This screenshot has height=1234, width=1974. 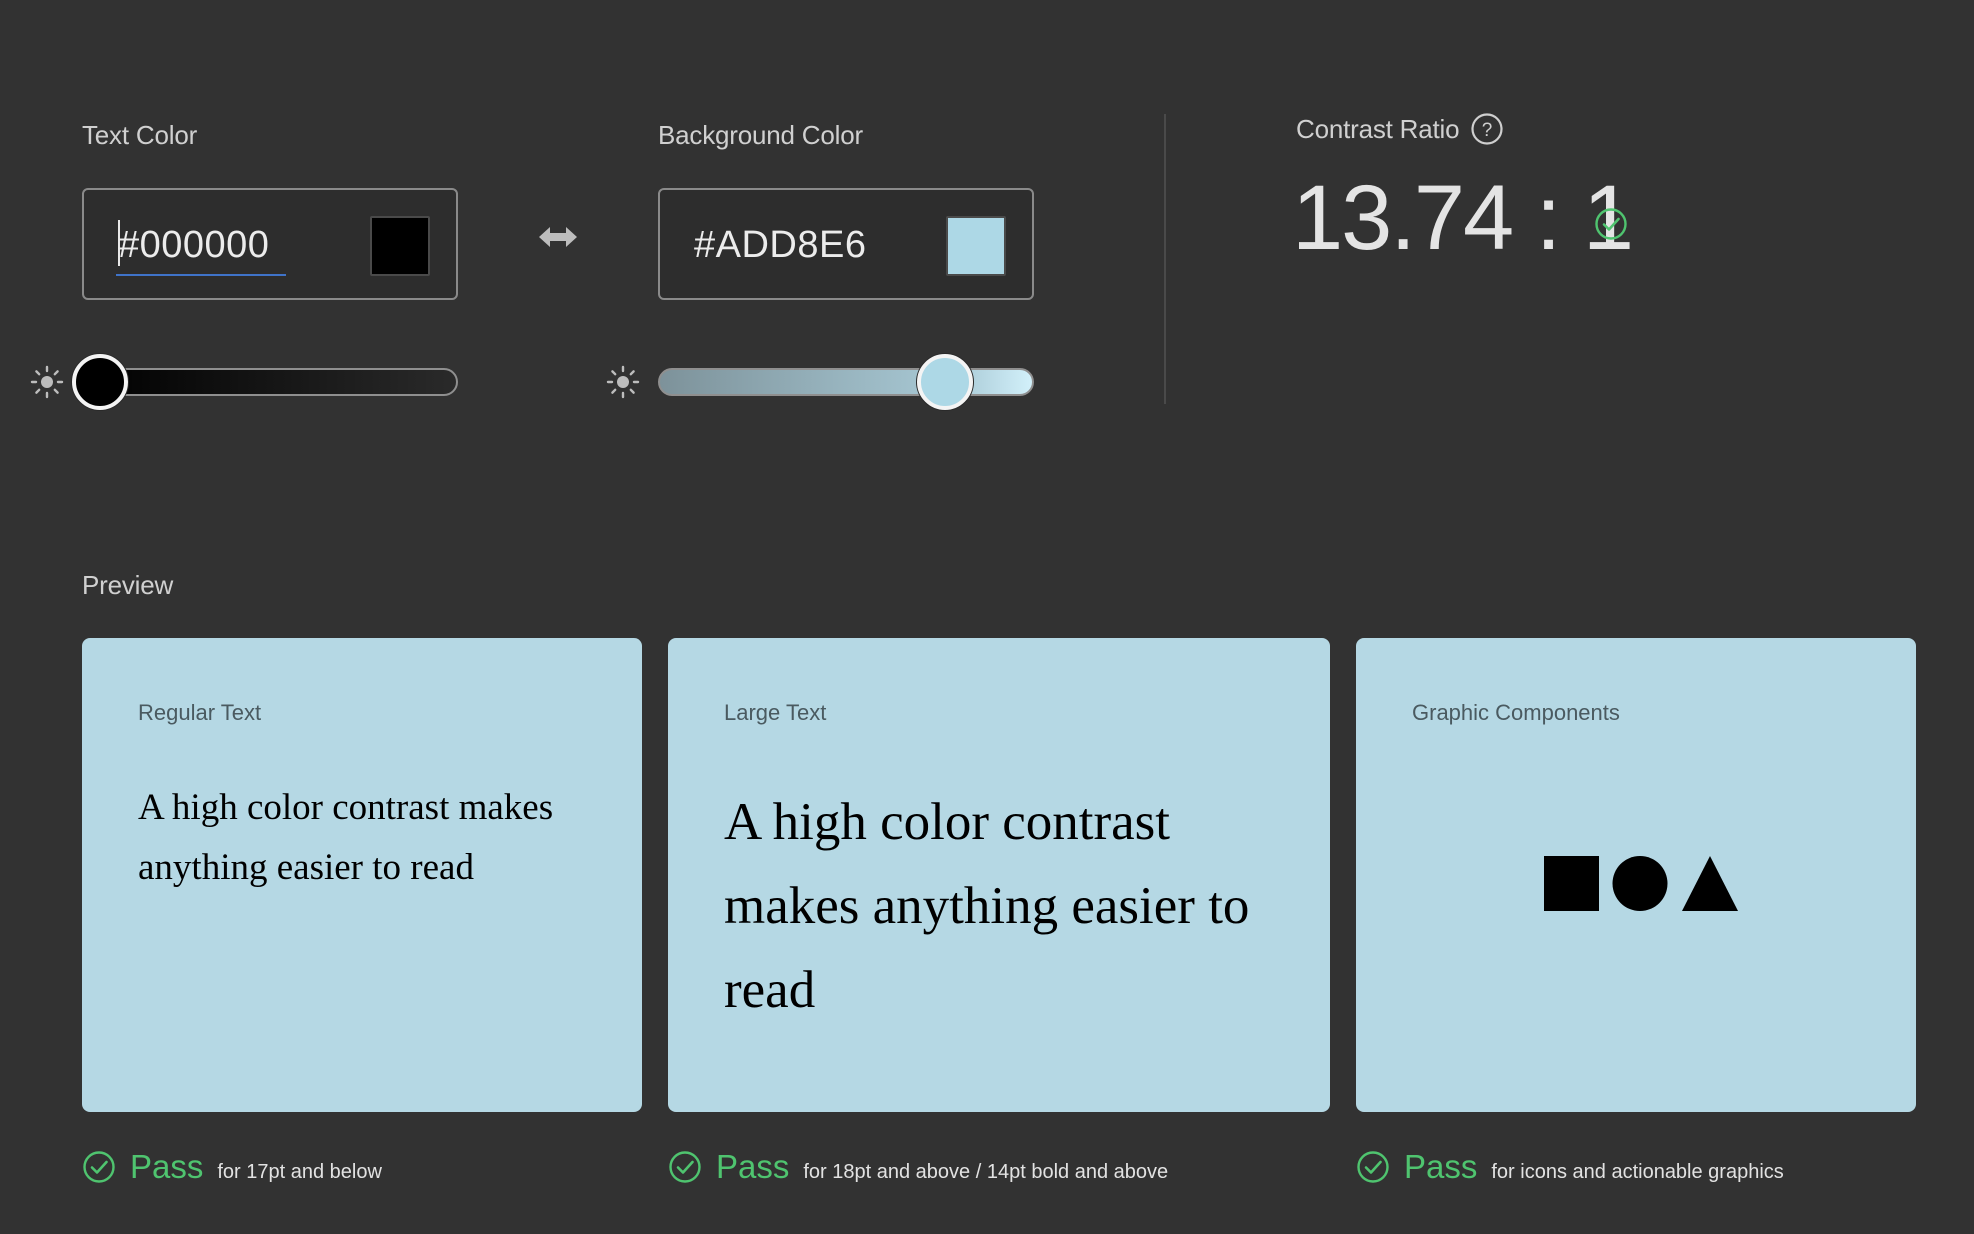 What do you see at coordinates (400, 246) in the screenshot?
I see `text-color-swatch` at bounding box center [400, 246].